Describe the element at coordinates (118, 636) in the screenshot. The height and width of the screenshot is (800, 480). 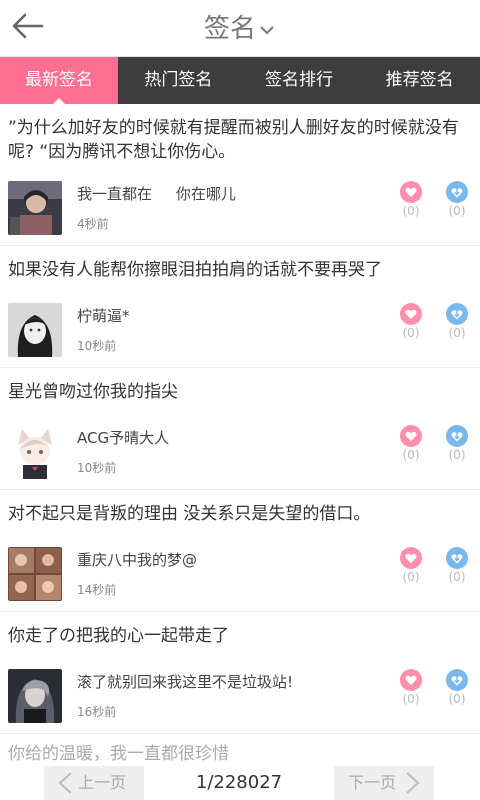
I see `signature-text: 你走了の把我的心一起带走了` at that location.